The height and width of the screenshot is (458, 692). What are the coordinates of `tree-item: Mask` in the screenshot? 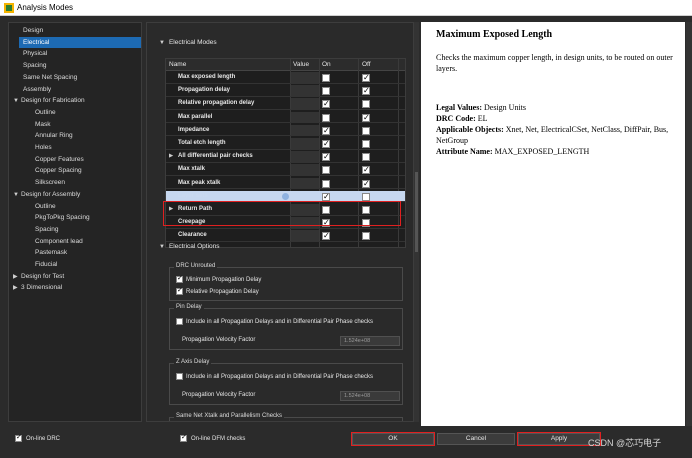 It's located at (43, 124).